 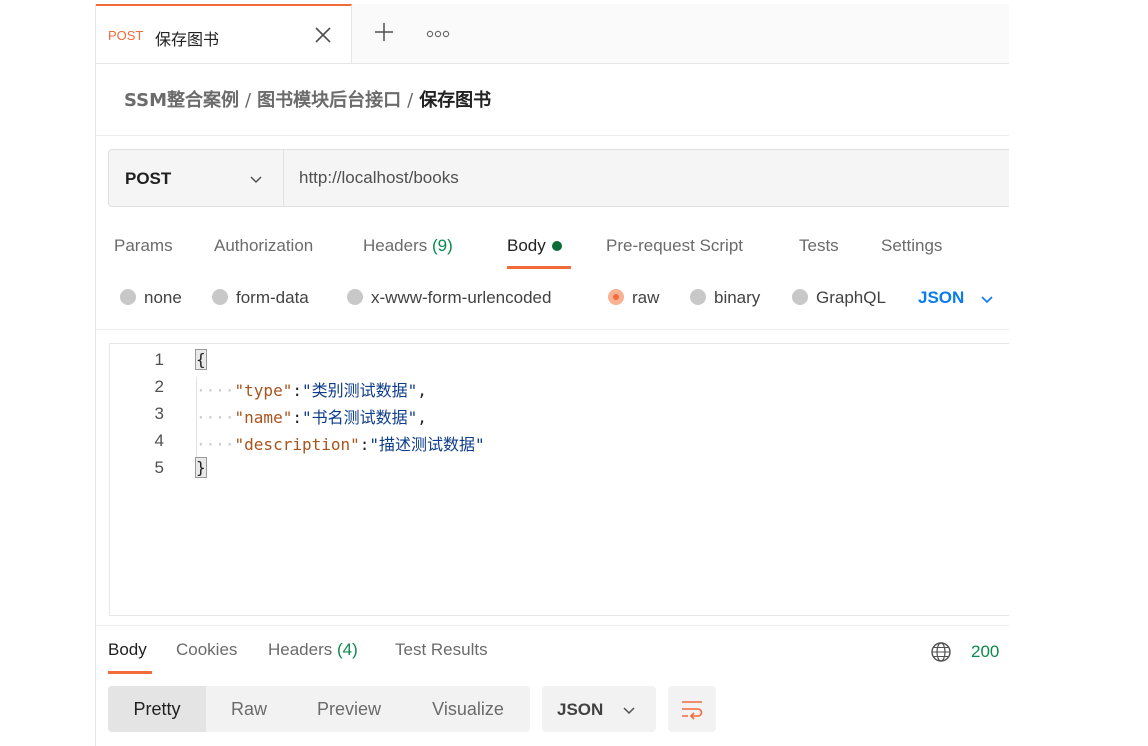 What do you see at coordinates (819, 246) in the screenshot?
I see `tab-tests: Tests` at bounding box center [819, 246].